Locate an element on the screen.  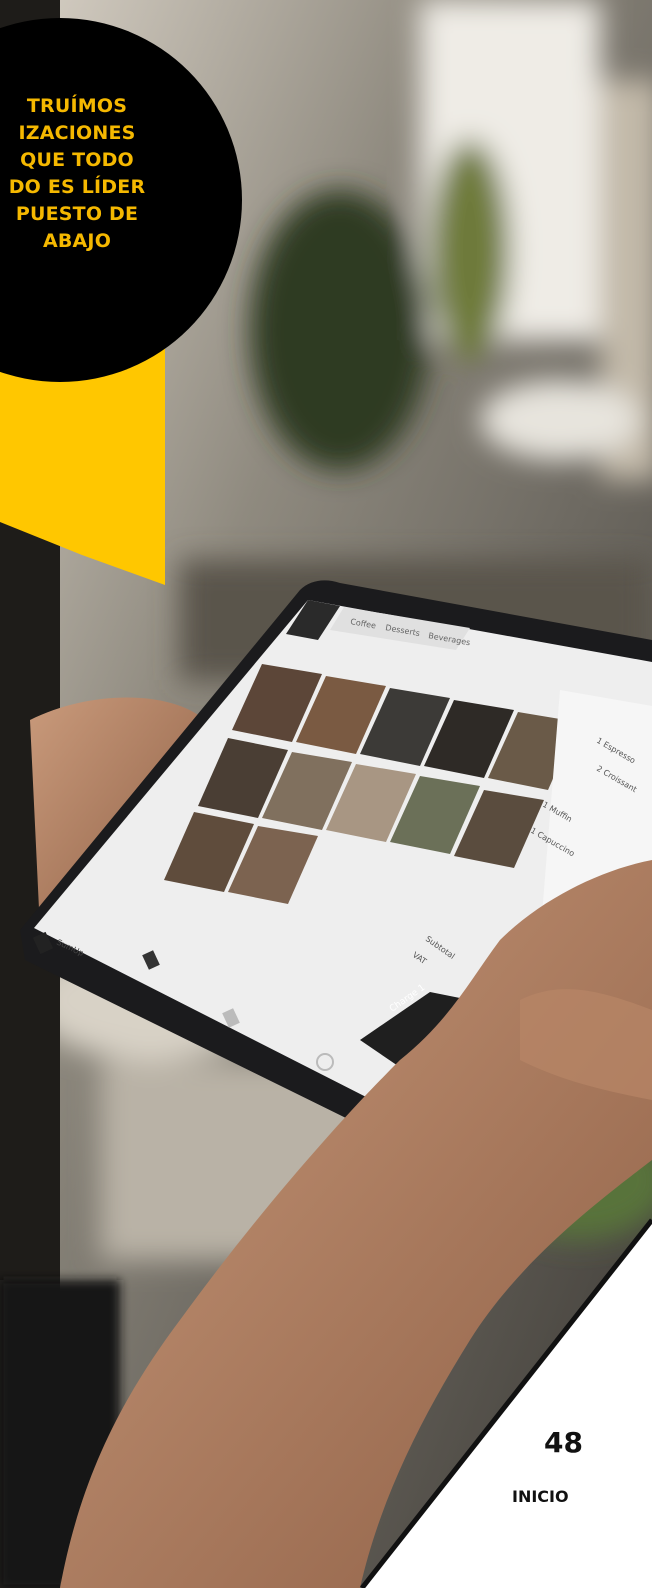
badge-line: ABAJO is located at coordinates (77, 241).